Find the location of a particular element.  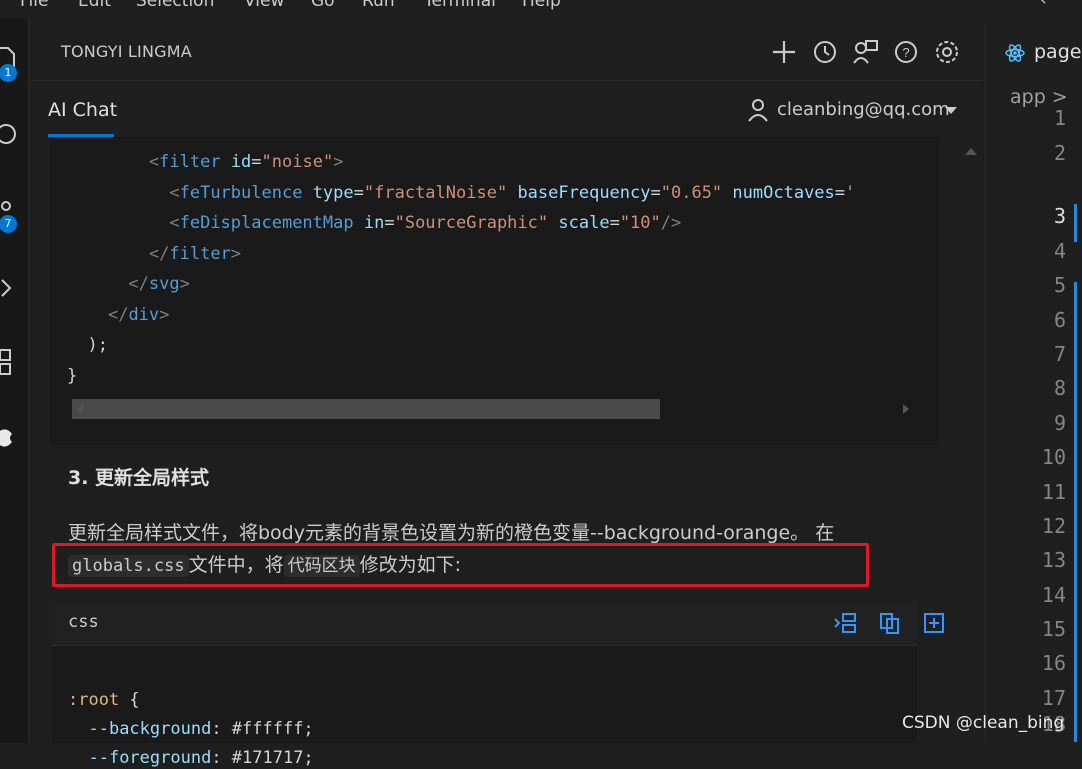

menu-terminal: Terminal is located at coordinates (460, 5).